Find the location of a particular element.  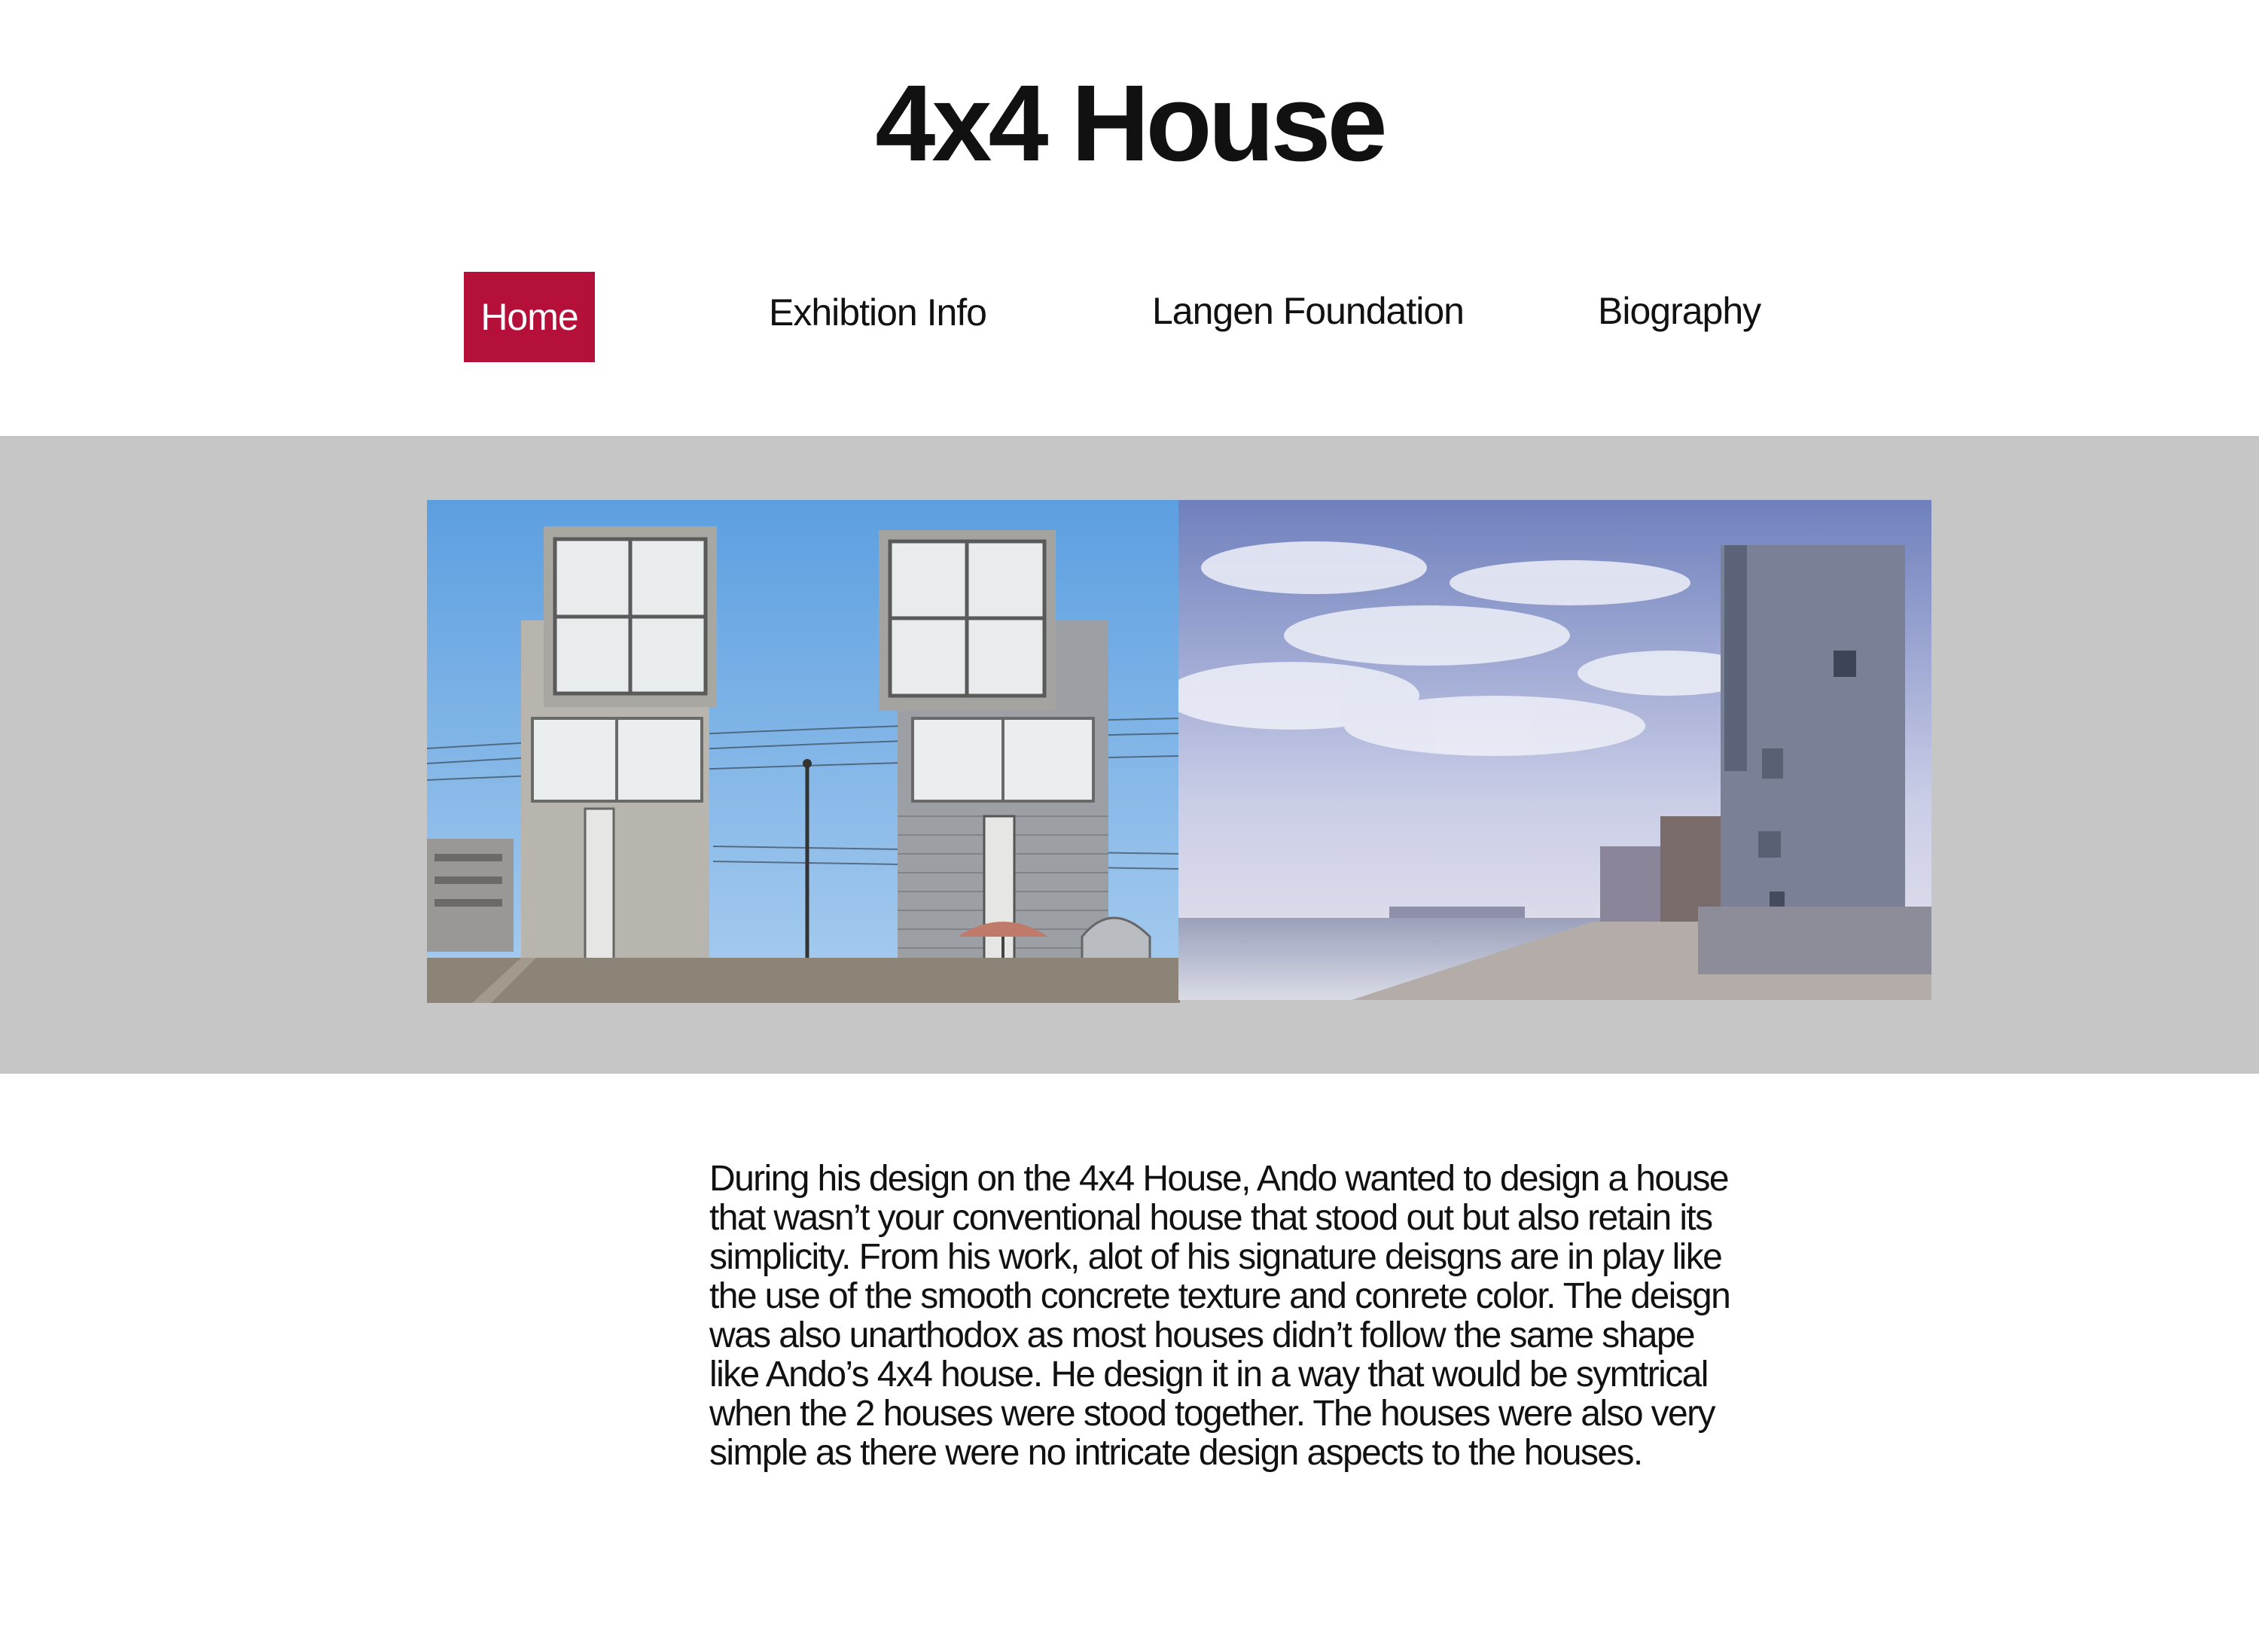

photo-twin-towers is located at coordinates (803, 751).